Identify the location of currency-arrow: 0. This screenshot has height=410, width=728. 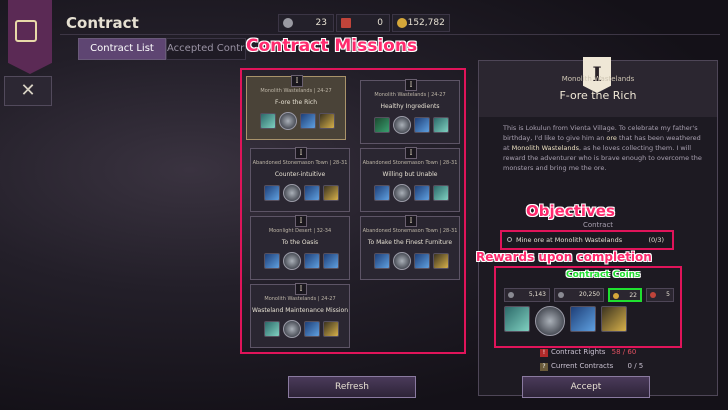
(363, 23).